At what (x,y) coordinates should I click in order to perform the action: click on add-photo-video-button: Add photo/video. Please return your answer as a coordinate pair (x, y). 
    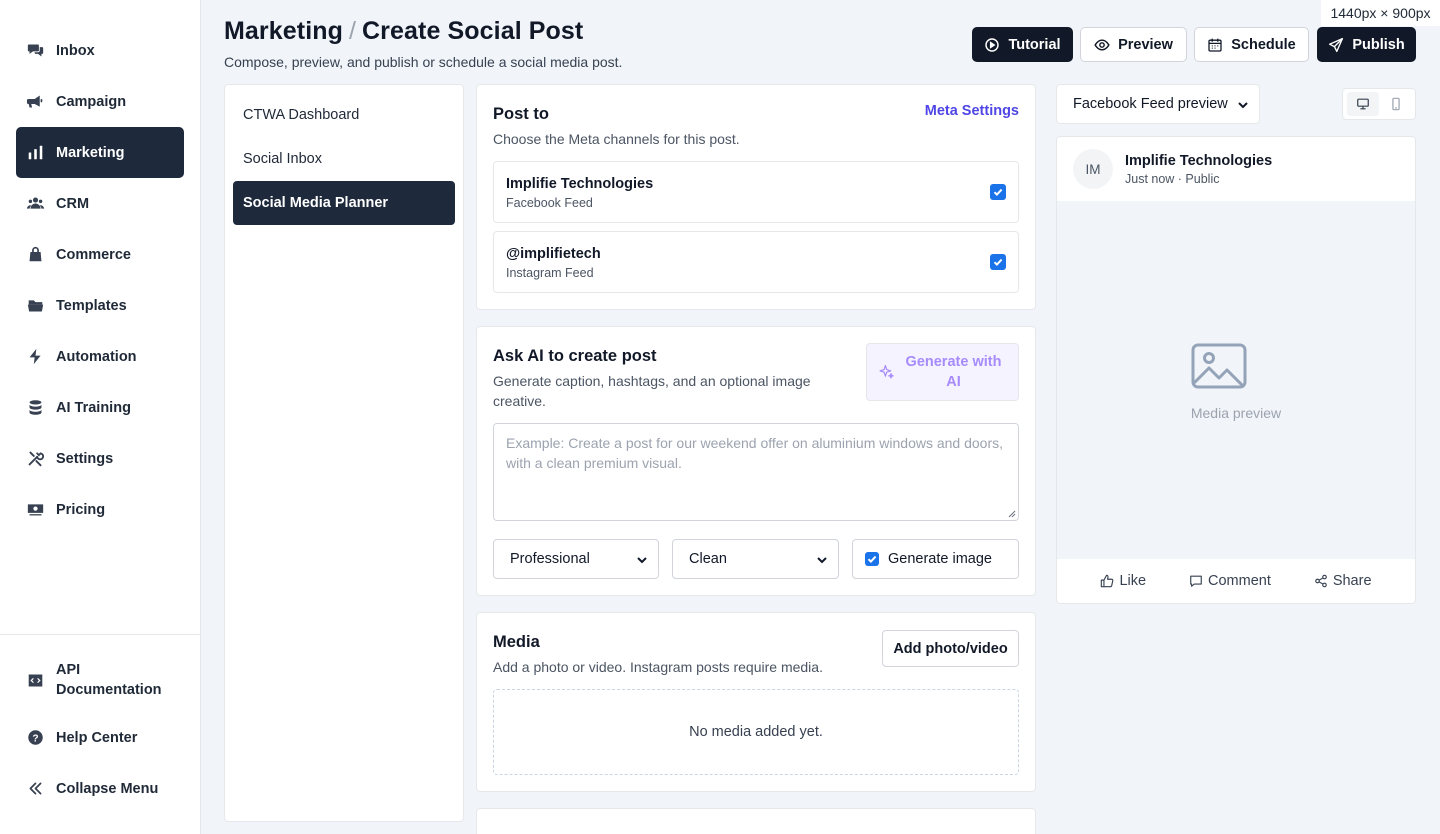
    Looking at the image, I should click on (950, 648).